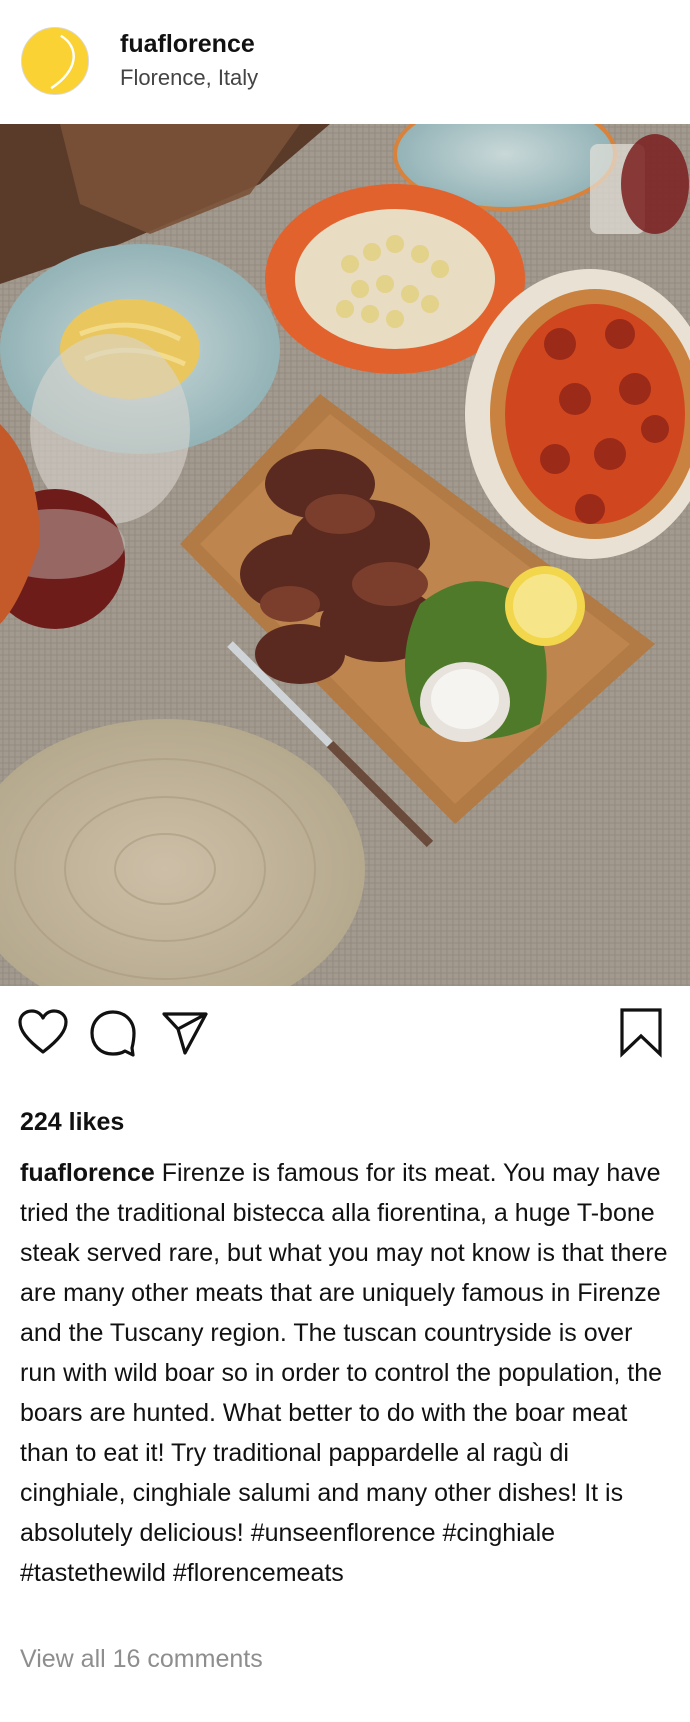 The width and height of the screenshot is (690, 1722). I want to click on comment-bubble-icon, so click(113, 1033).